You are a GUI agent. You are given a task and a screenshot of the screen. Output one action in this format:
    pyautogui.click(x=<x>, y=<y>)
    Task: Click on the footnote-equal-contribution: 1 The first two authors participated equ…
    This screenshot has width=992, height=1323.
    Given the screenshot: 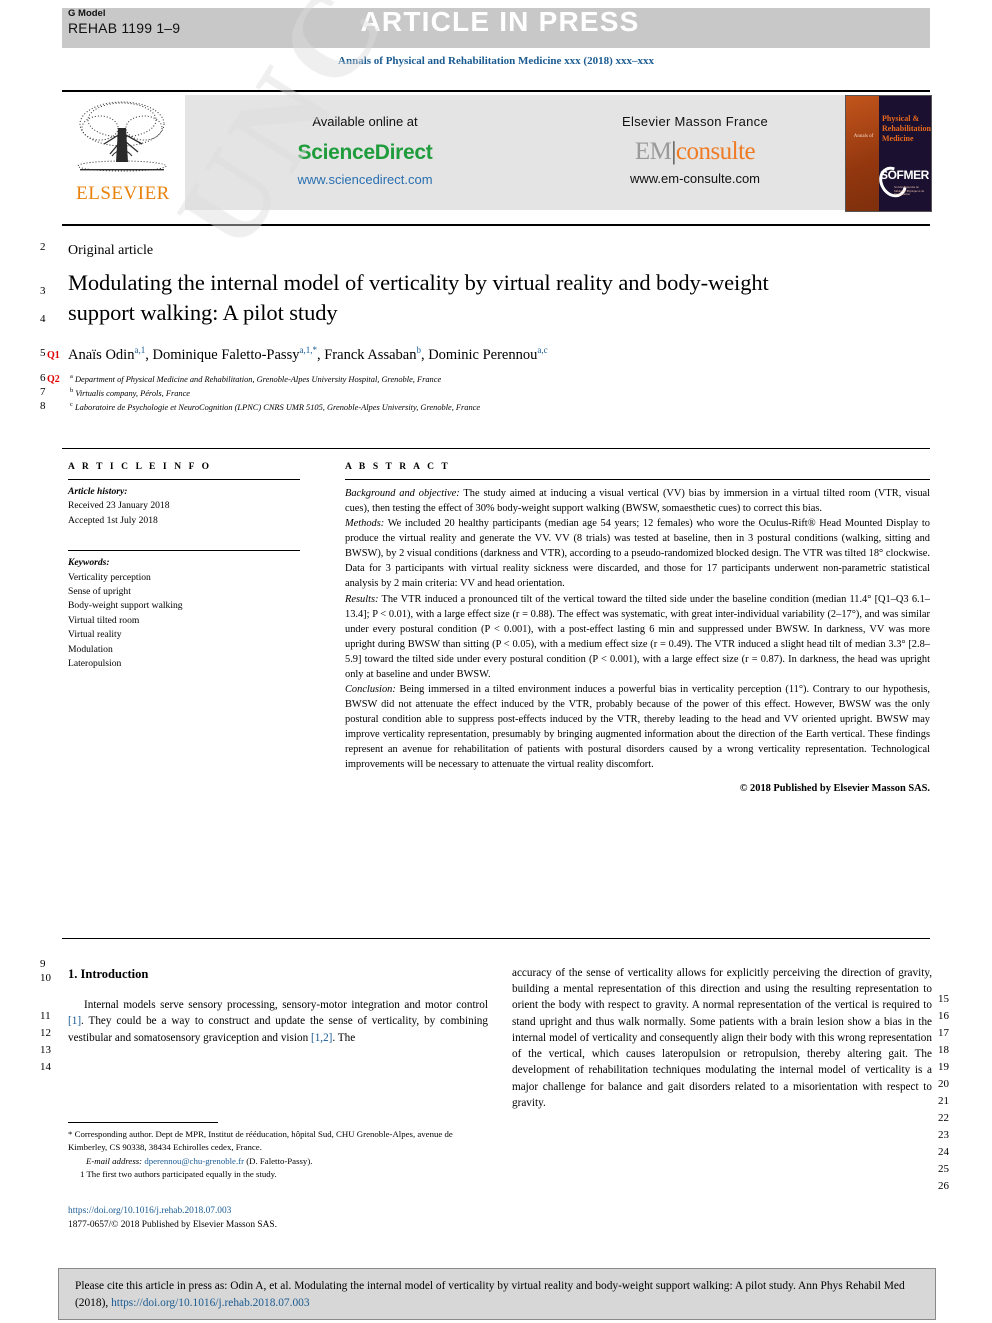 What is the action you would take?
    pyautogui.click(x=178, y=1174)
    